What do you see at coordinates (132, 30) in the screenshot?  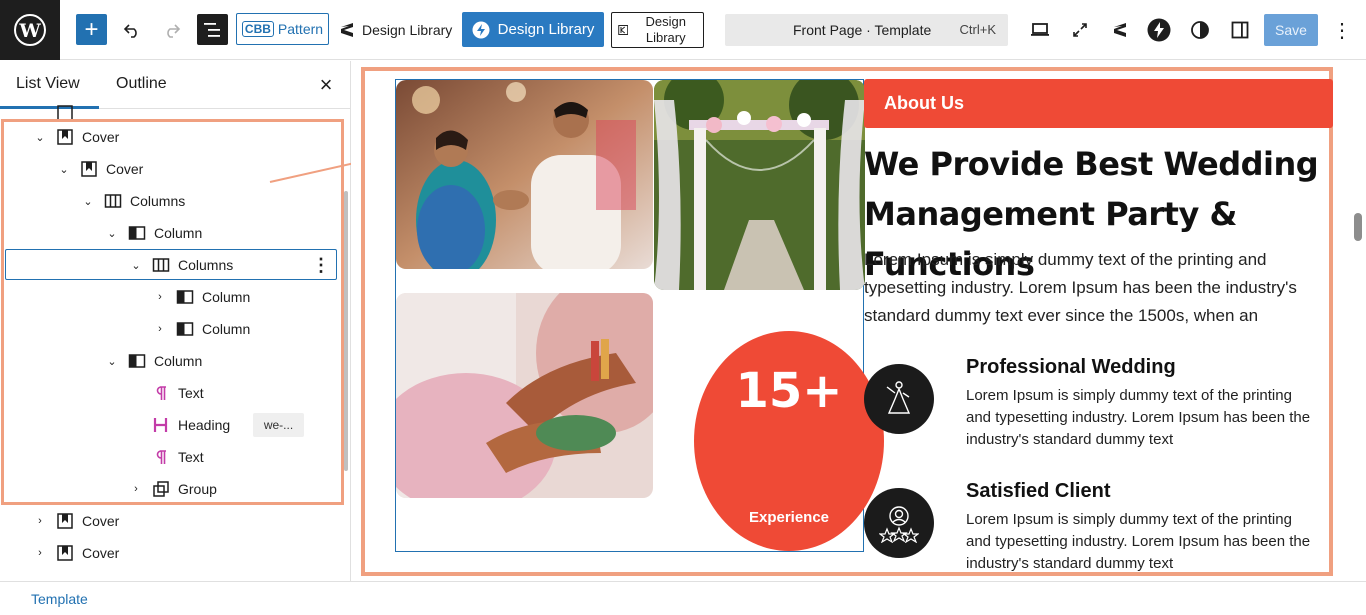 I see `undo-icon` at bounding box center [132, 30].